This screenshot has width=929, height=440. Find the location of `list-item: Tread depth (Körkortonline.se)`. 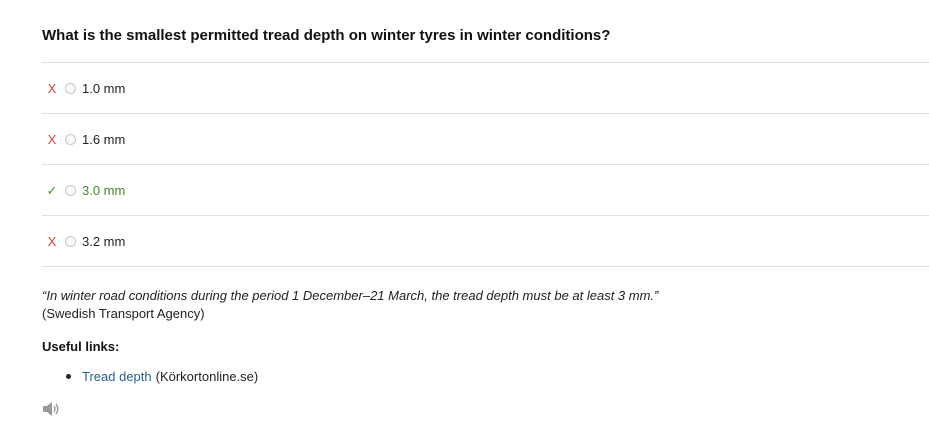

list-item: Tread depth (Körkortonline.se) is located at coordinates (162, 376).